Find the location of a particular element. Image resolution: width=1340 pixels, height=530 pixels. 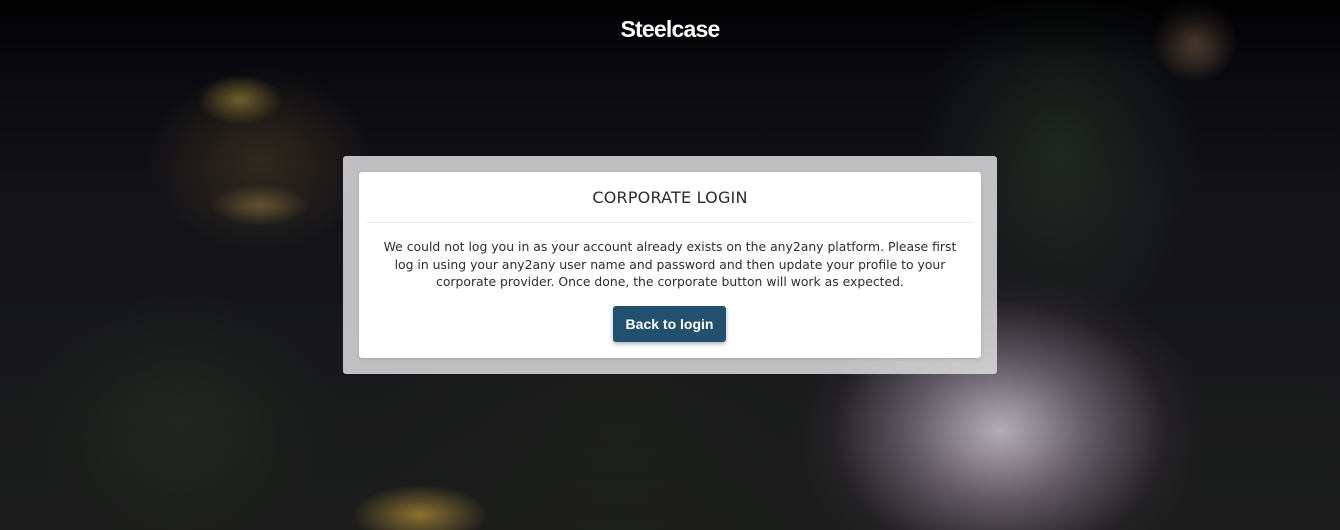

back-to-login-button: Back to login is located at coordinates (669, 324).